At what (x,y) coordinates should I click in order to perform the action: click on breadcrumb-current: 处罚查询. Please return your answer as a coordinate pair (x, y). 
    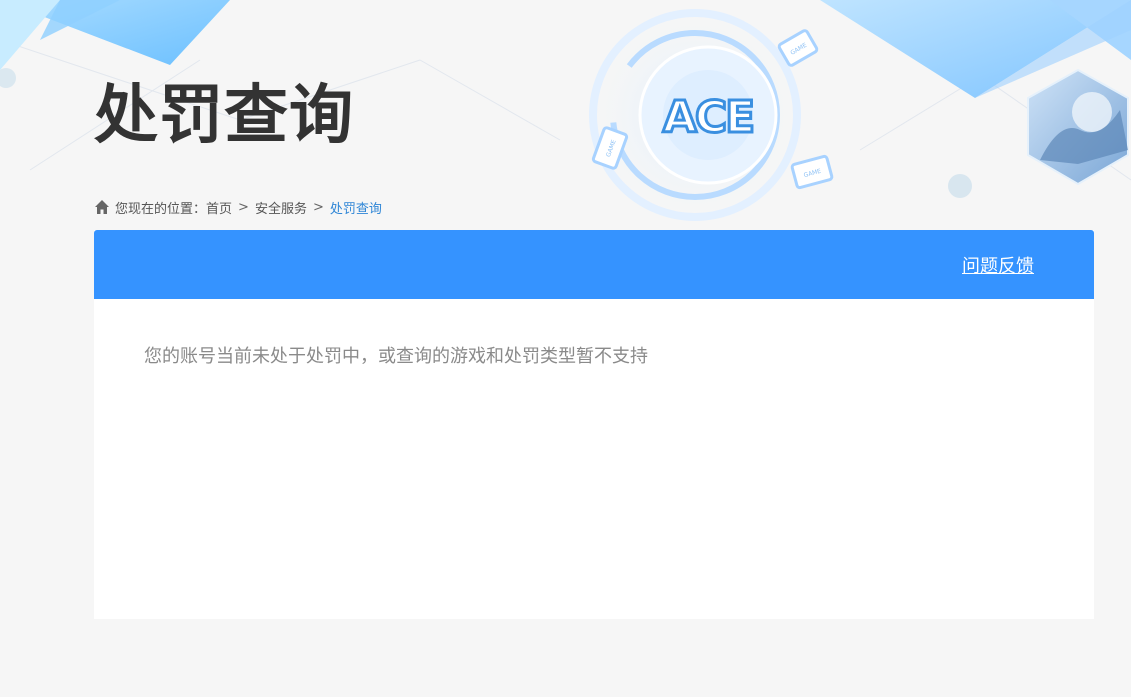
    Looking at the image, I should click on (355, 209).